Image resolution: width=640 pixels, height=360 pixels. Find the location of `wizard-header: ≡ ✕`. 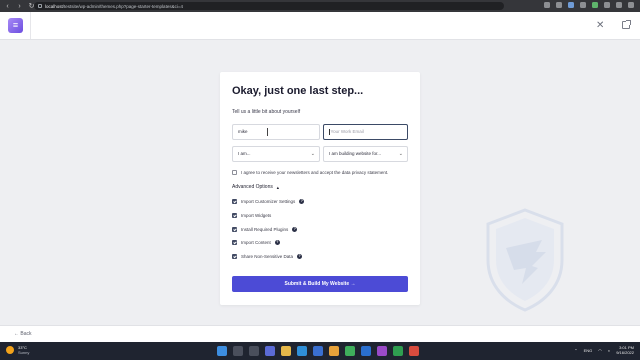

wizard-header: ≡ ✕ is located at coordinates (320, 26).